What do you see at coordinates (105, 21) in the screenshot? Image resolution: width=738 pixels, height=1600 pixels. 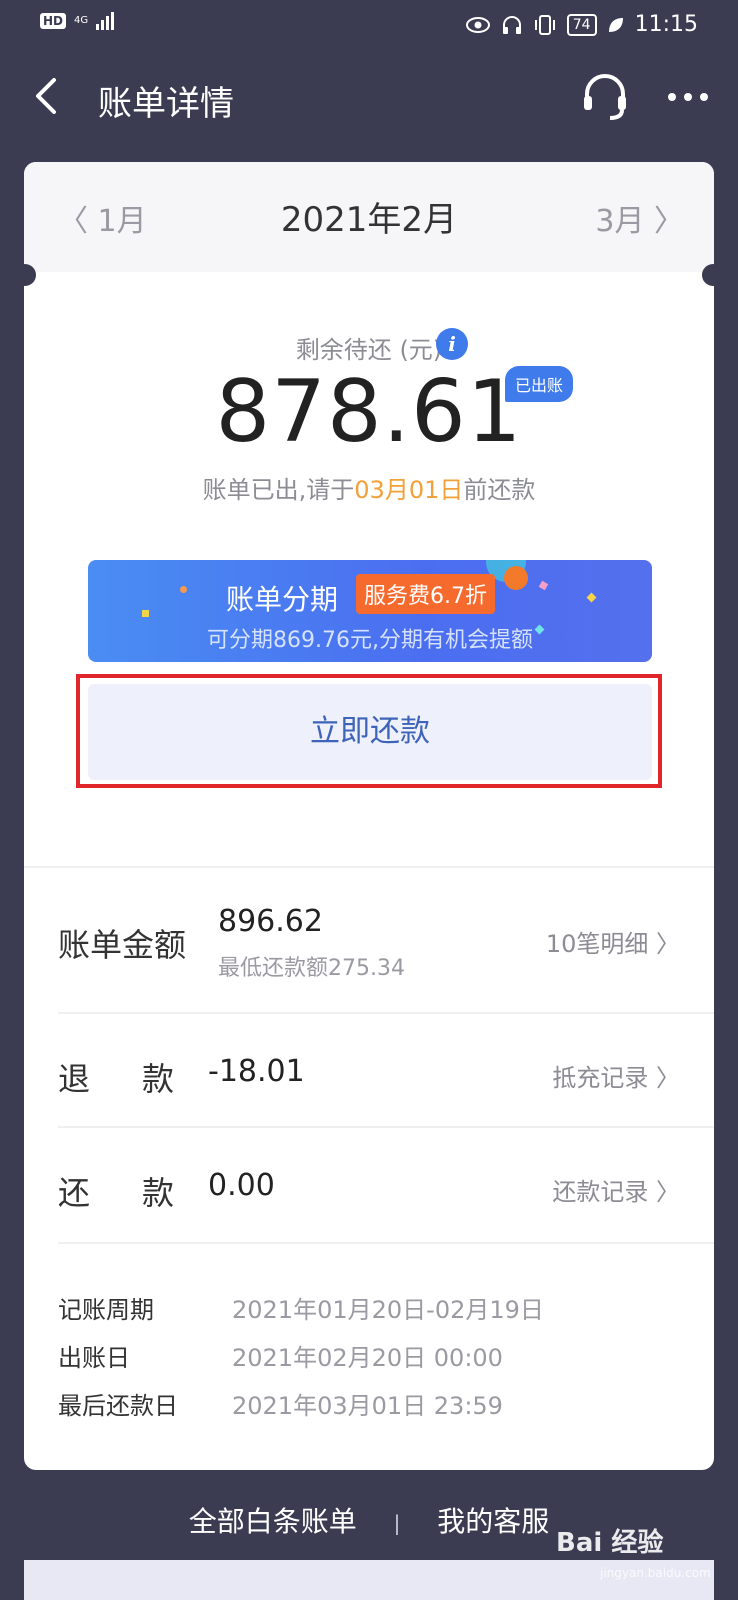 I see `signal-icon` at bounding box center [105, 21].